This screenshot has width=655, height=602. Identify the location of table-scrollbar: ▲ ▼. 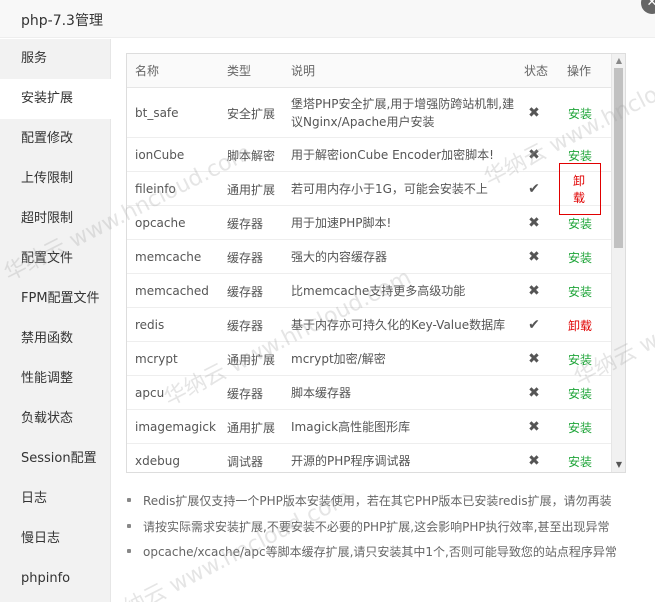
(618, 263).